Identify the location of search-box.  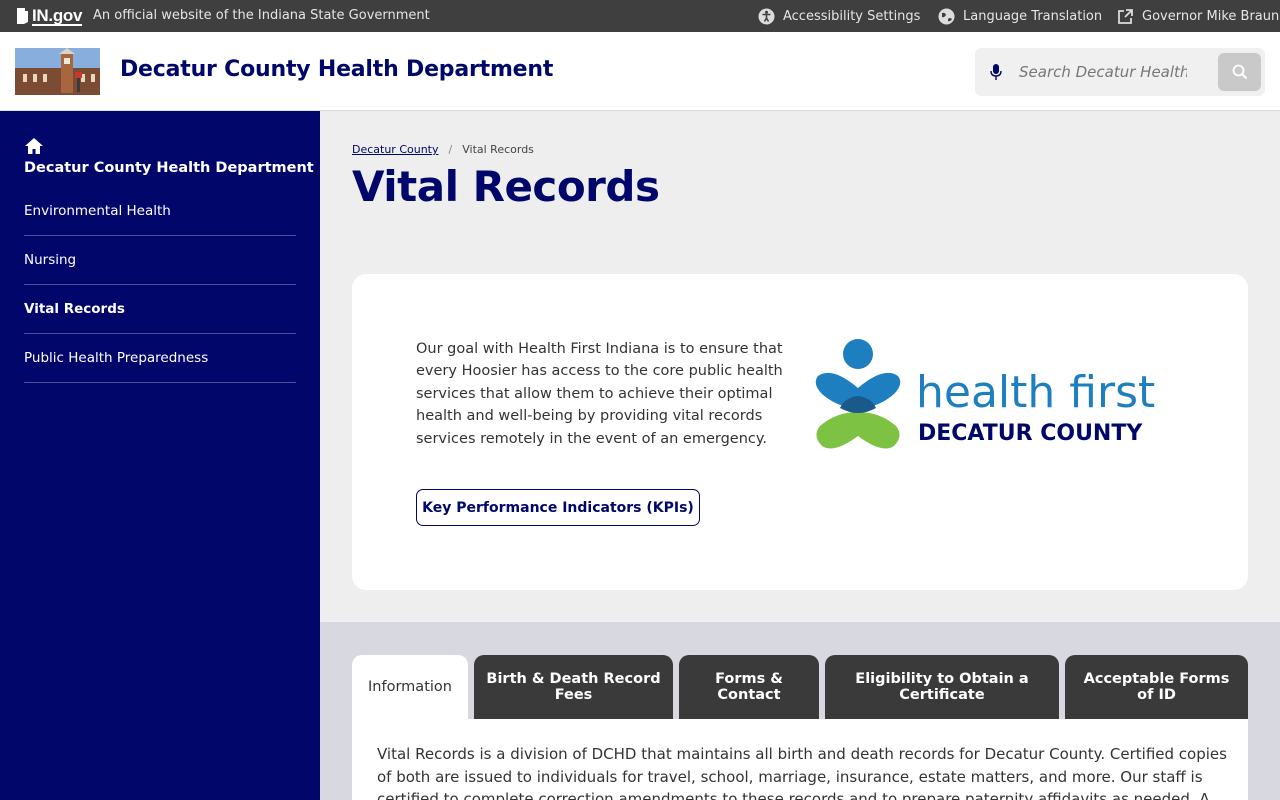
(1120, 72).